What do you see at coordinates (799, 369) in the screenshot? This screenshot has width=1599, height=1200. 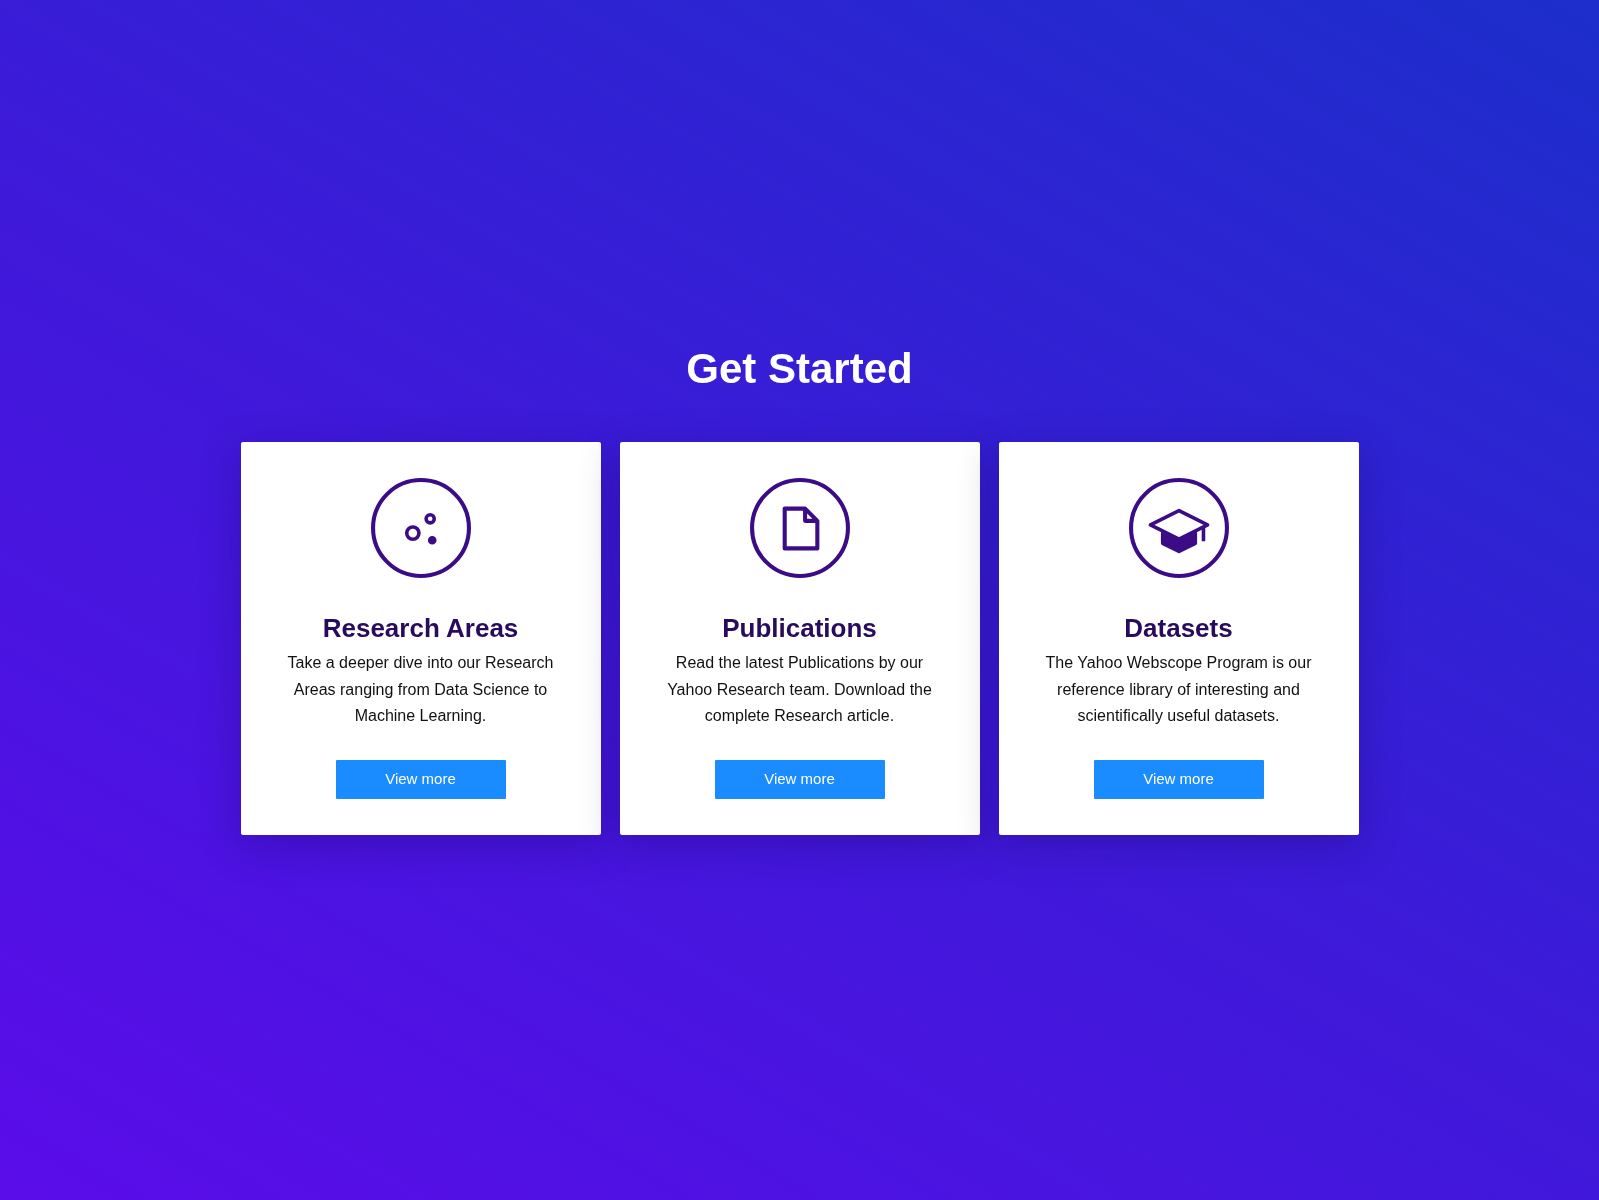 I see `section-heading: Get Started` at bounding box center [799, 369].